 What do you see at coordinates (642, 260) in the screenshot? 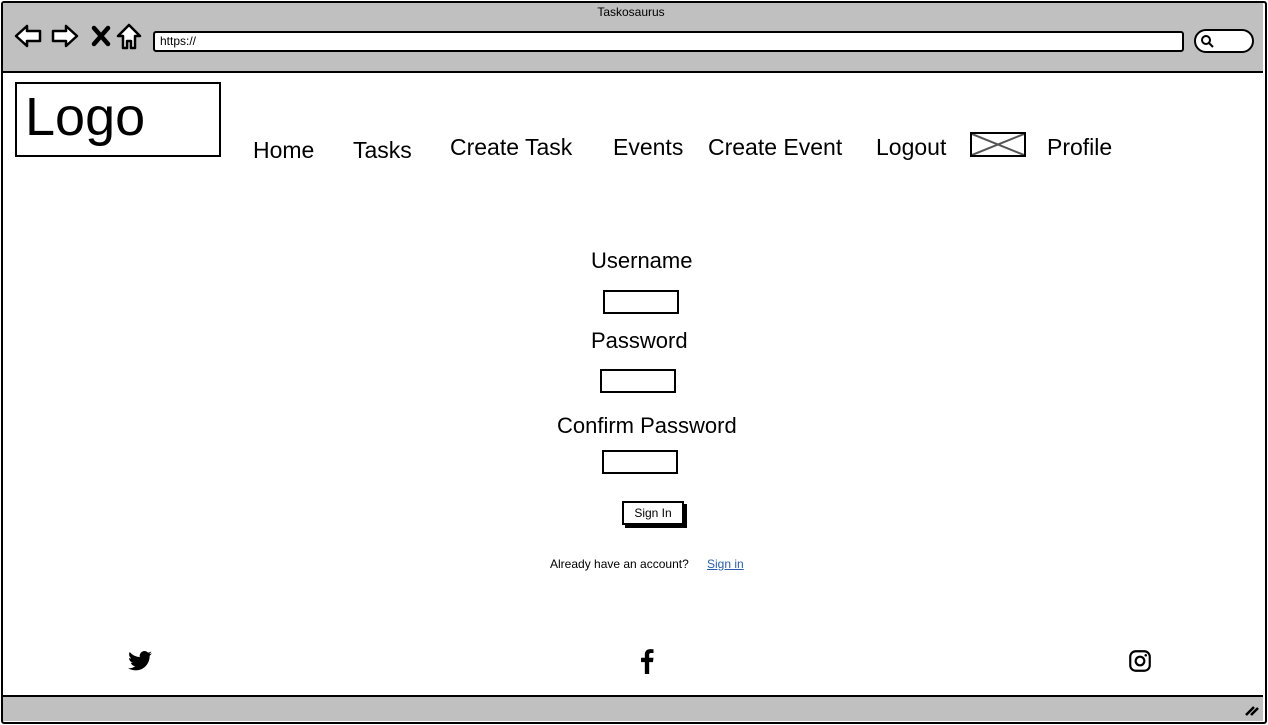
I see `username-label: Username` at bounding box center [642, 260].